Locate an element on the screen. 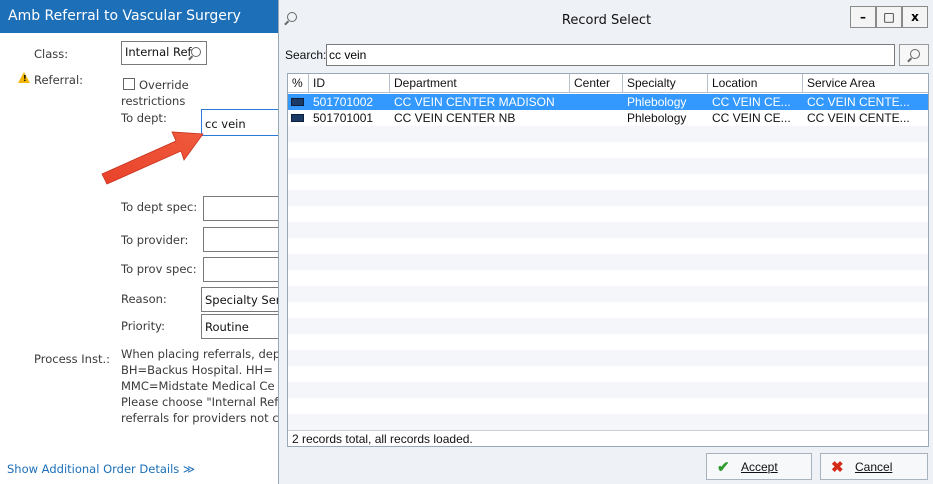 The width and height of the screenshot is (933, 484). col-header-percent: % is located at coordinates (298, 83).